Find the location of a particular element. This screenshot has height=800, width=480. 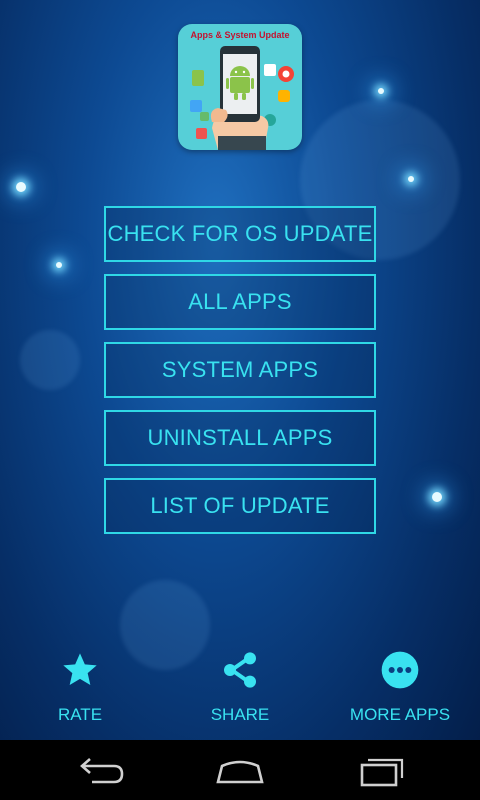

star-icon is located at coordinates (80, 669).